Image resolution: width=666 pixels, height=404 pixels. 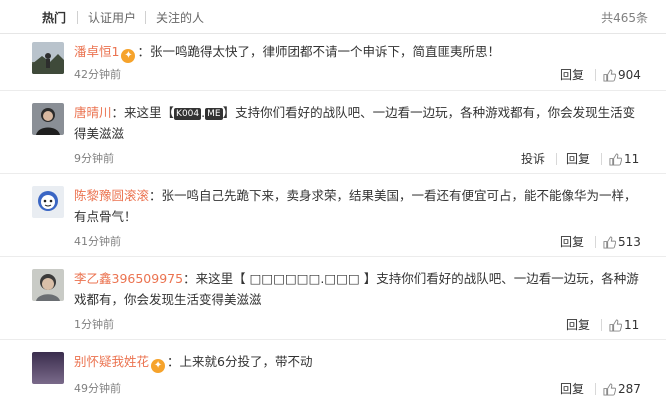 What do you see at coordinates (333, 17) in the screenshot?
I see `comment-tabs: 热门 认证用户 关注的人 共465条` at bounding box center [333, 17].